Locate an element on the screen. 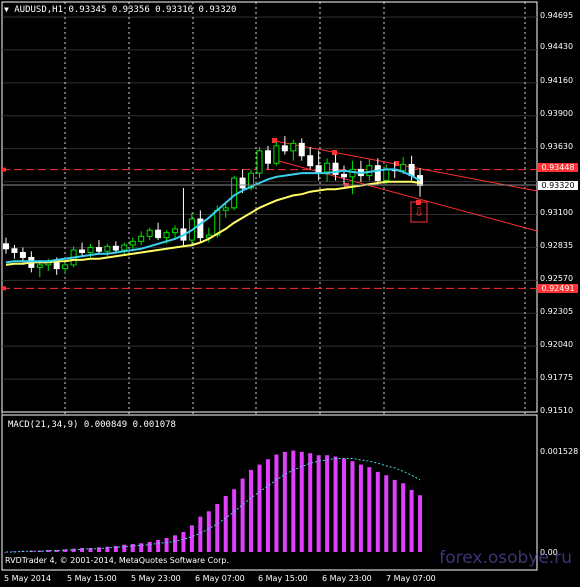 Image resolution: width=580 pixels, height=587 pixels. price-tick: 0.92570 is located at coordinates (557, 278).